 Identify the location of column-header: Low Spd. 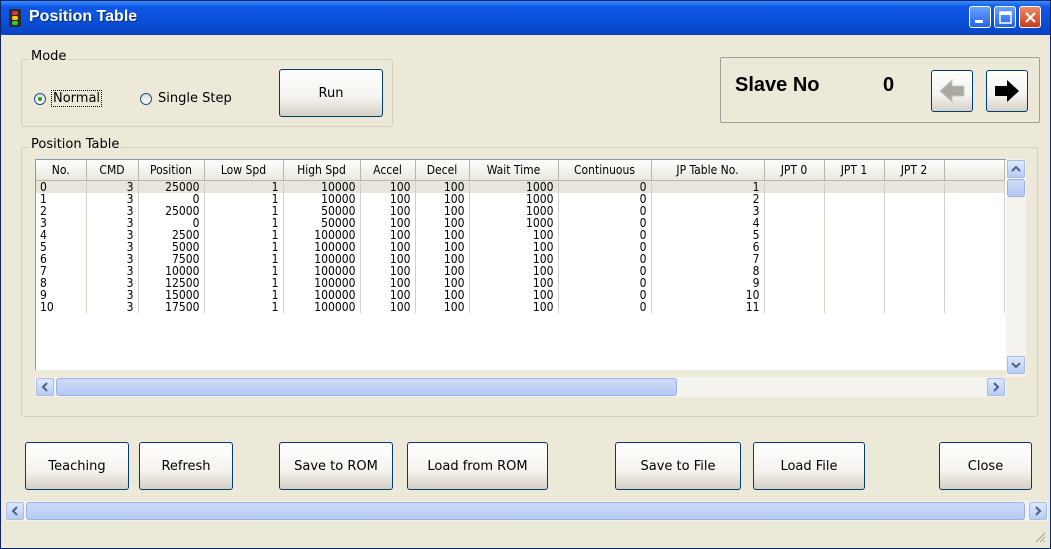
(244, 170).